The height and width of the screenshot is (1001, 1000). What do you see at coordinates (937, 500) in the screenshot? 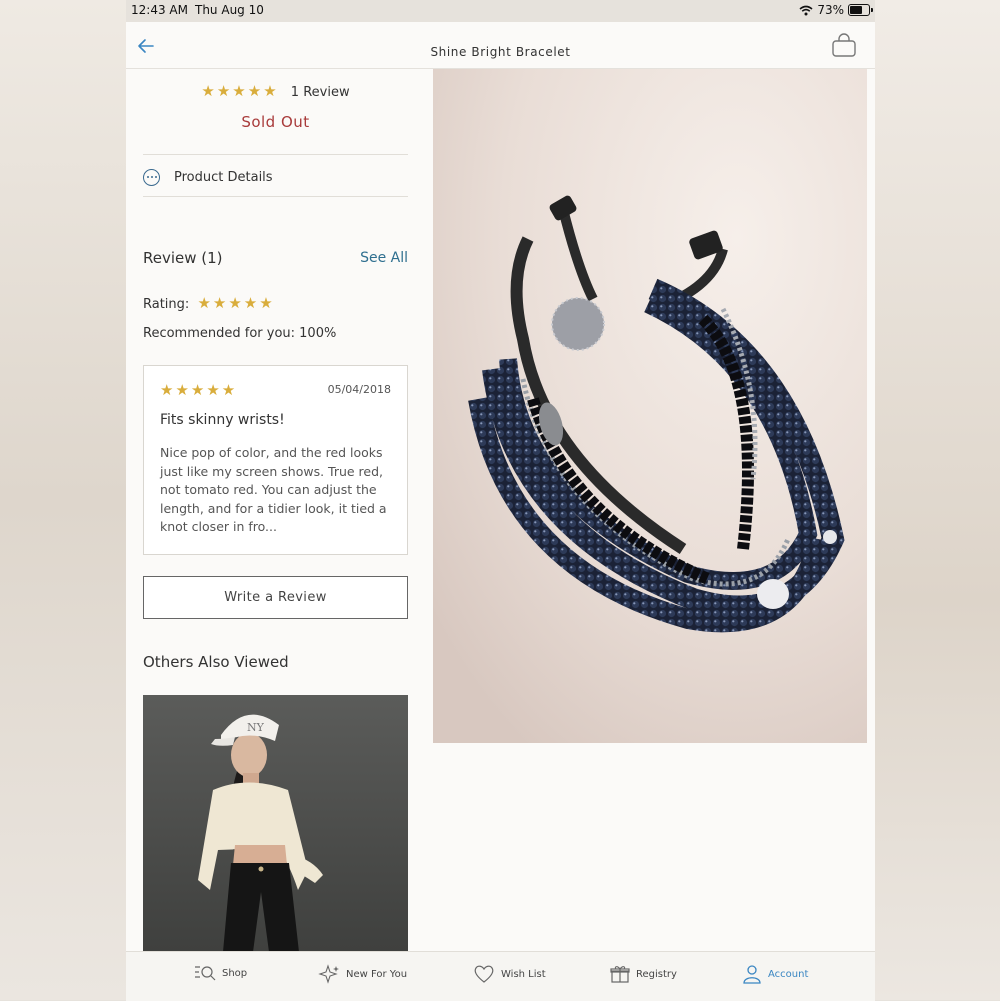
I see `right-backdrop` at bounding box center [937, 500].